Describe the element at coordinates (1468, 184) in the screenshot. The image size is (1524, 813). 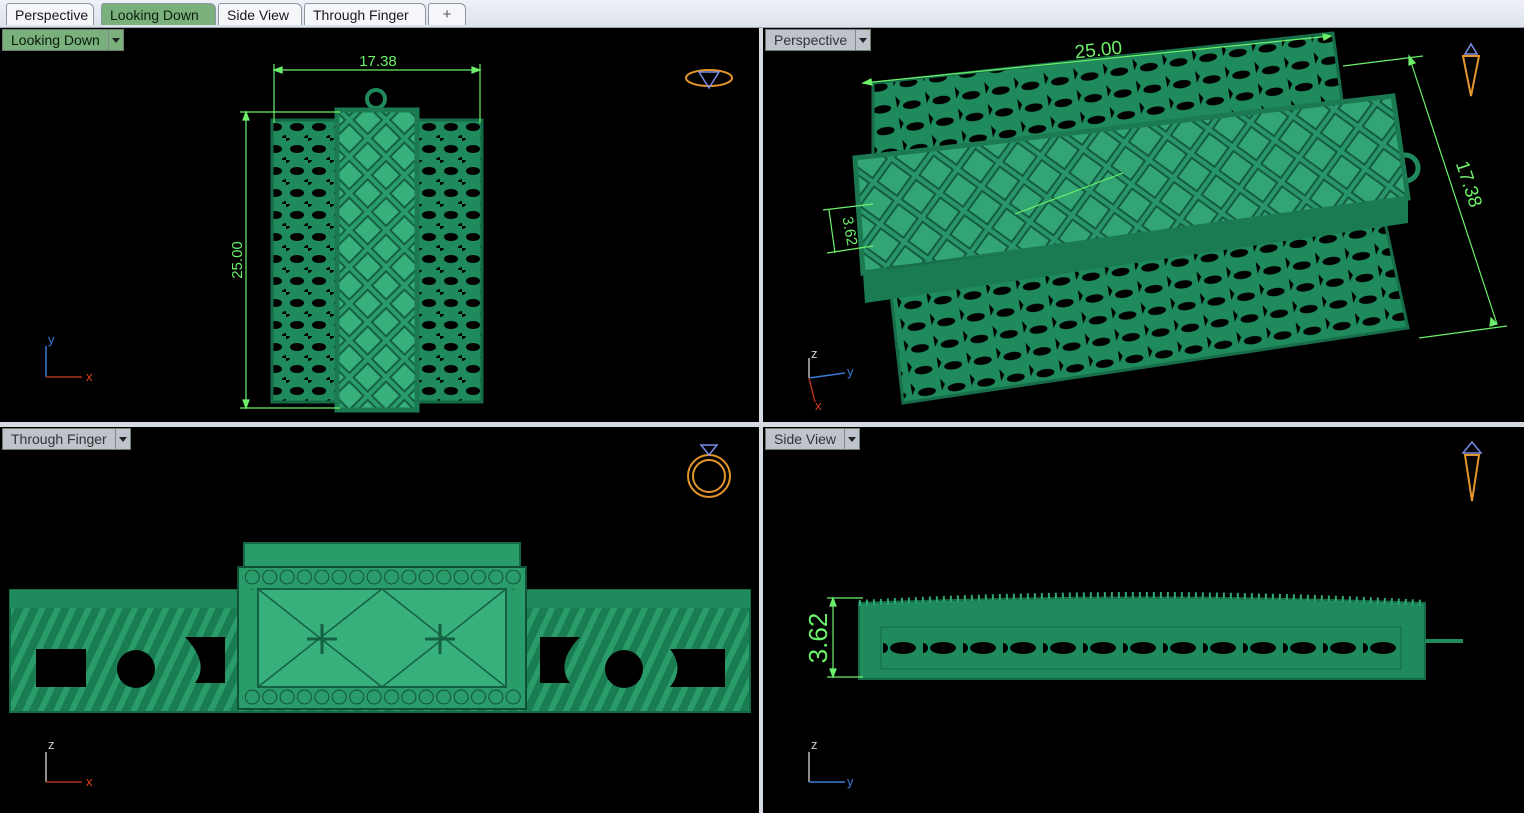
I see `dimension-width-perspective-label: 17.38` at that location.